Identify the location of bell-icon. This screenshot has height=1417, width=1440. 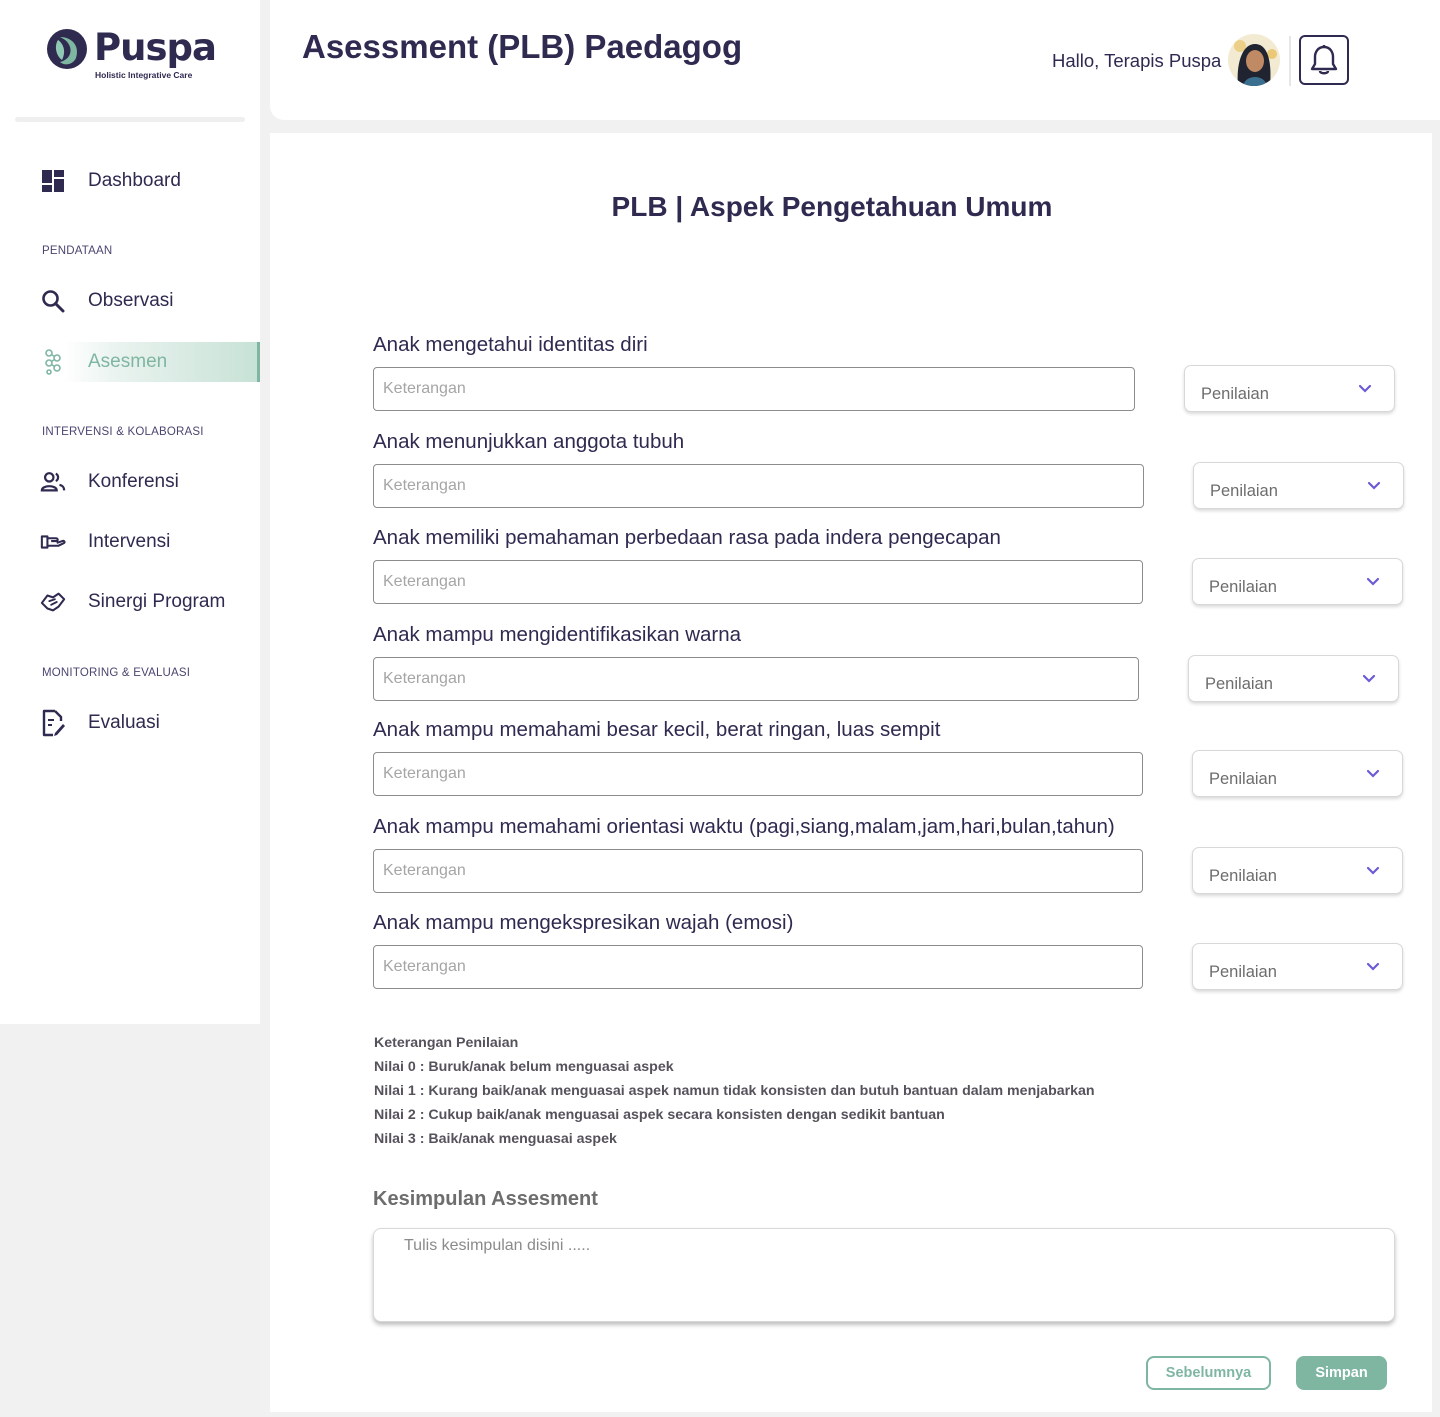
(1324, 60).